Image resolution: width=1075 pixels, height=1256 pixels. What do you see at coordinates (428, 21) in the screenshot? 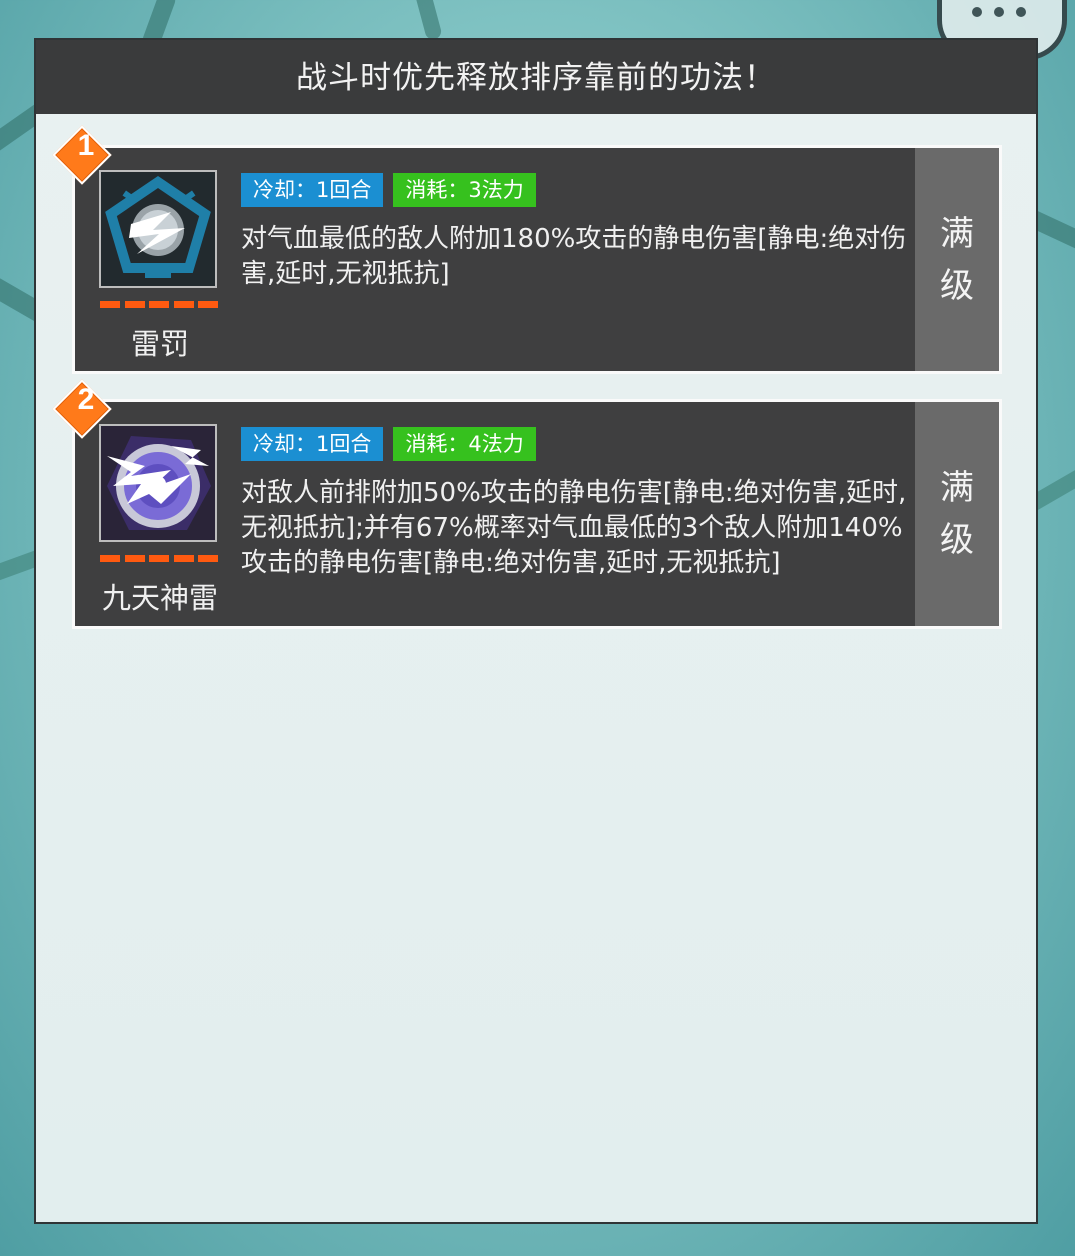
I see `bamboo-leaf-decoration` at bounding box center [428, 21].